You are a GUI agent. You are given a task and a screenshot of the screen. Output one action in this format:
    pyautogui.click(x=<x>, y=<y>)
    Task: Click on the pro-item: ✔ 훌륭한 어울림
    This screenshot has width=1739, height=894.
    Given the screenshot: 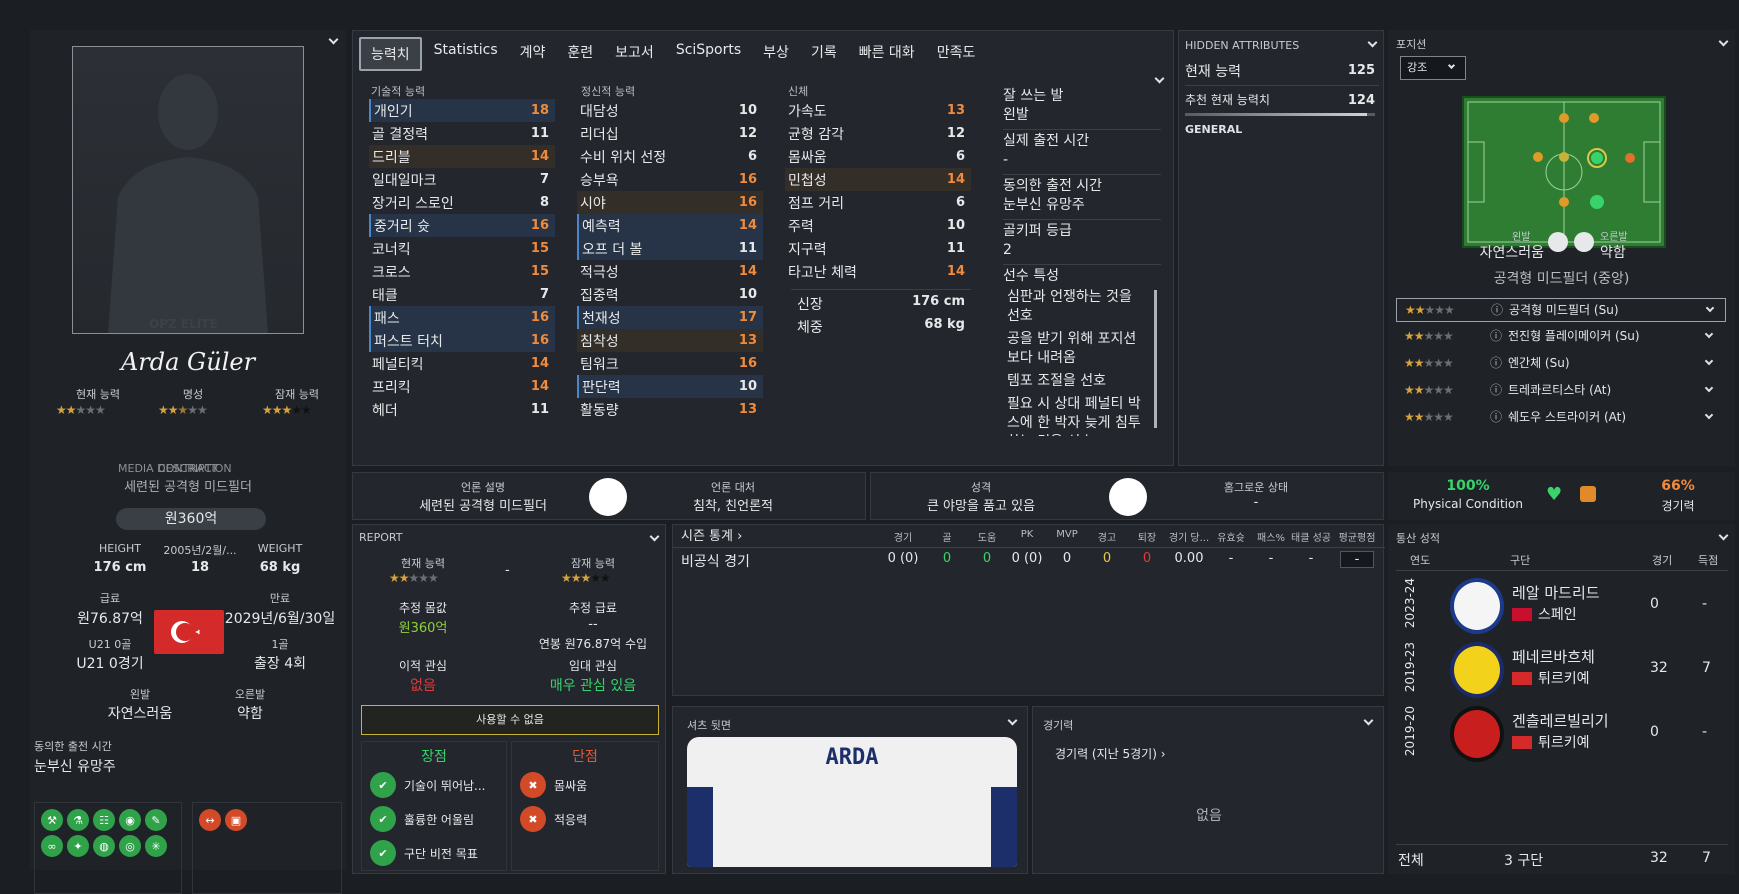 What is the action you would take?
    pyautogui.click(x=434, y=819)
    